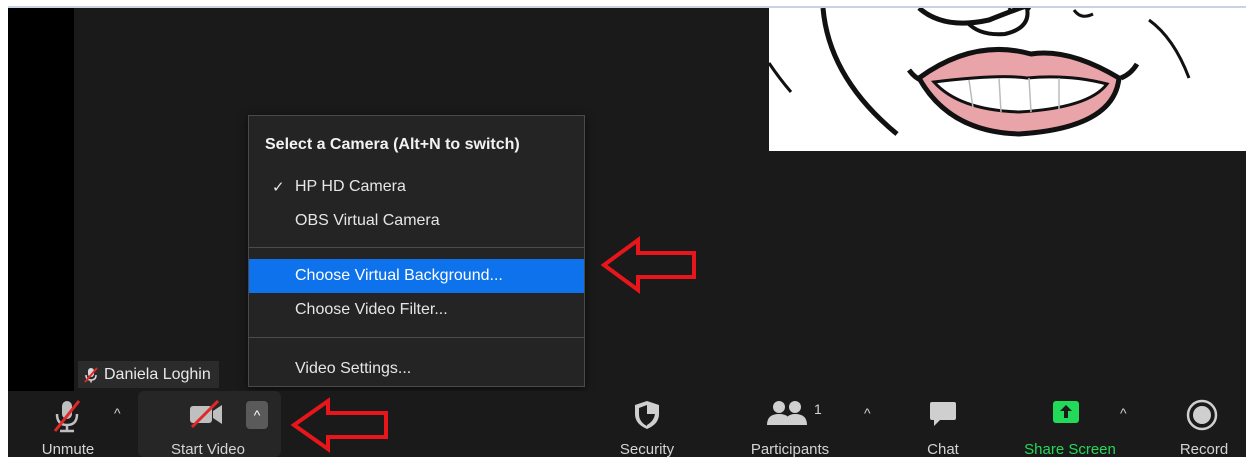  What do you see at coordinates (787, 413) in the screenshot?
I see `people-icon` at bounding box center [787, 413].